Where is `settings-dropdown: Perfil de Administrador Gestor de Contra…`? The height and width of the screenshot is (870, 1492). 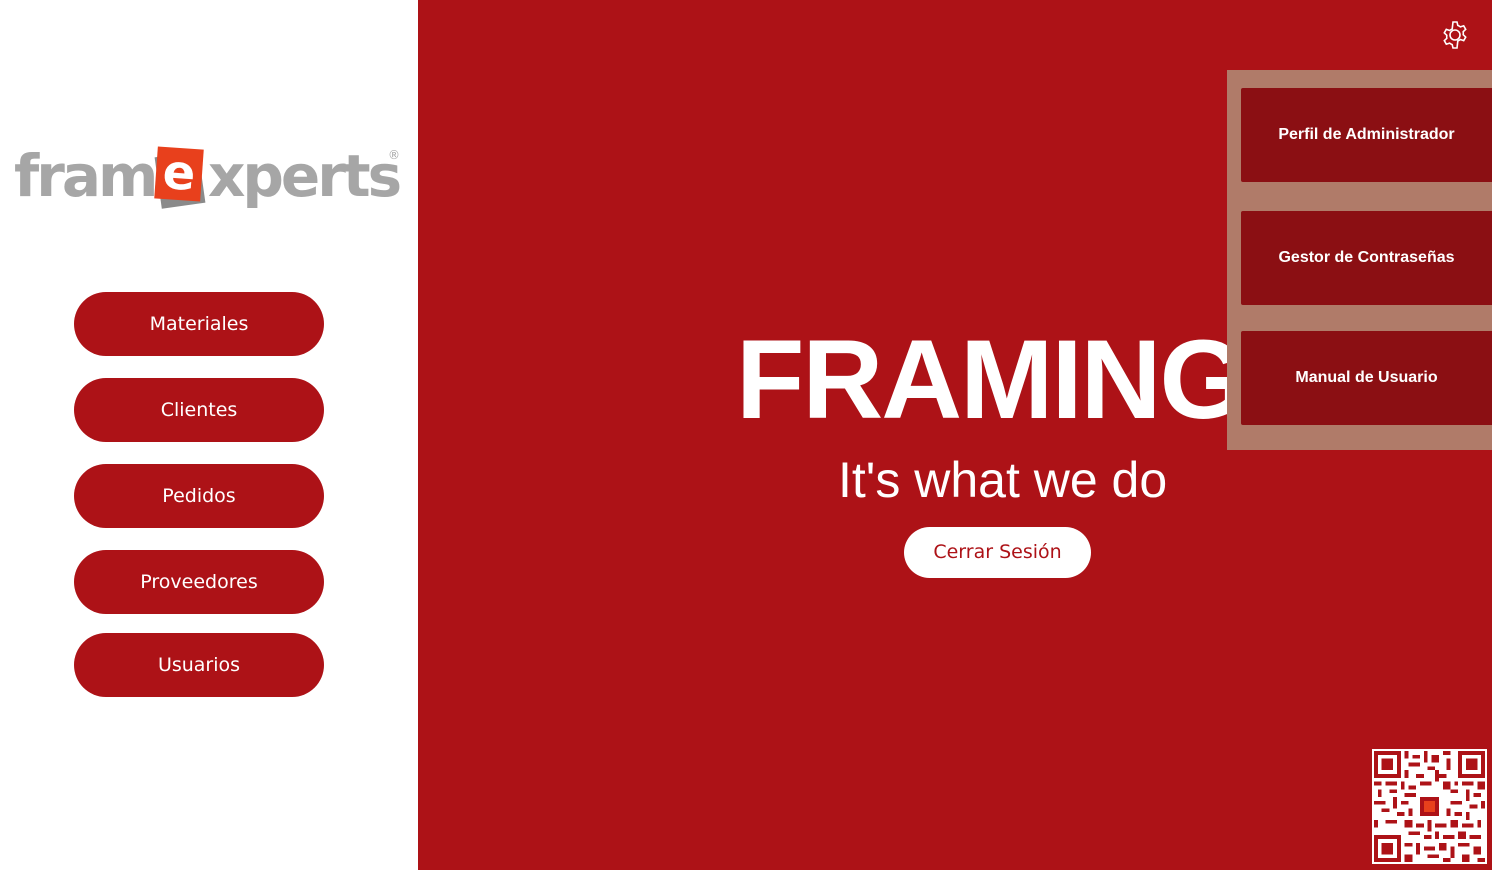 settings-dropdown: Perfil de Administrador Gestor de Contra… is located at coordinates (1359, 260).